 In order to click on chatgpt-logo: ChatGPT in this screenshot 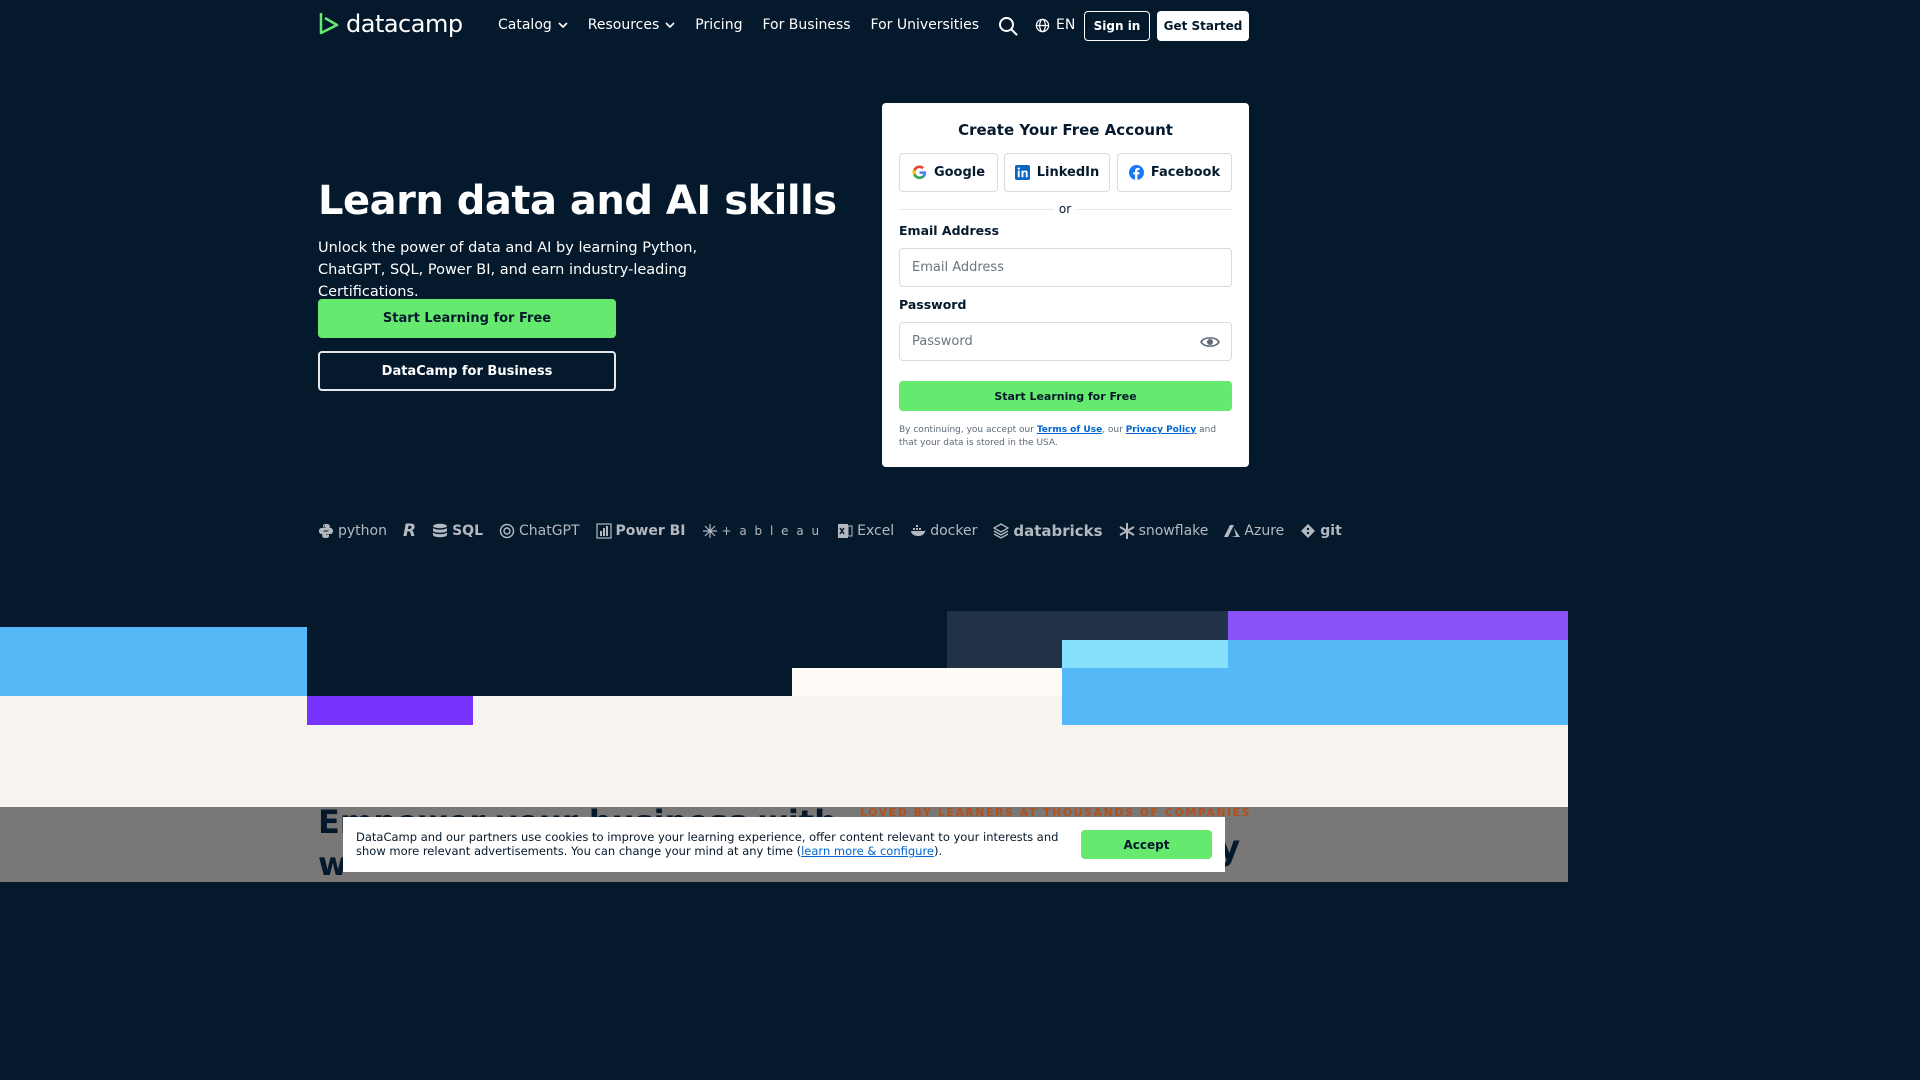, I will do `click(539, 531)`.